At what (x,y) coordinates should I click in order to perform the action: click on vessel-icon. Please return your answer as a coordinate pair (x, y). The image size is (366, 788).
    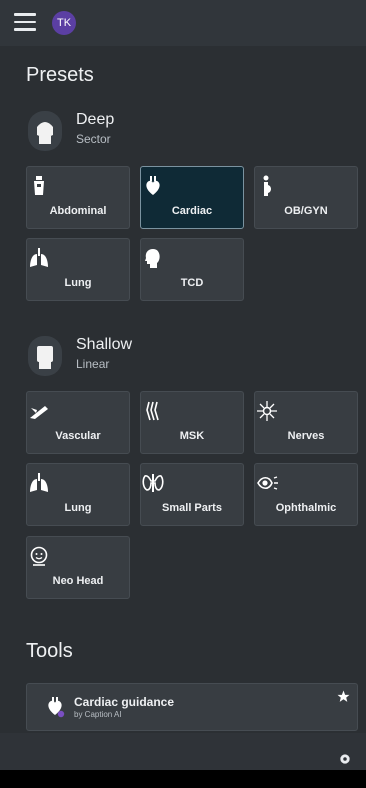
    Looking at the image, I should click on (39, 412).